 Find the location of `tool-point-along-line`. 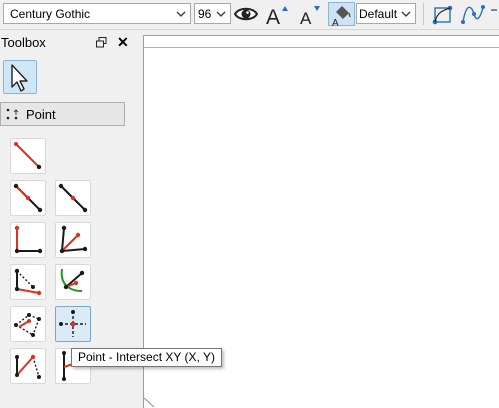

tool-point-along-line is located at coordinates (28, 198).